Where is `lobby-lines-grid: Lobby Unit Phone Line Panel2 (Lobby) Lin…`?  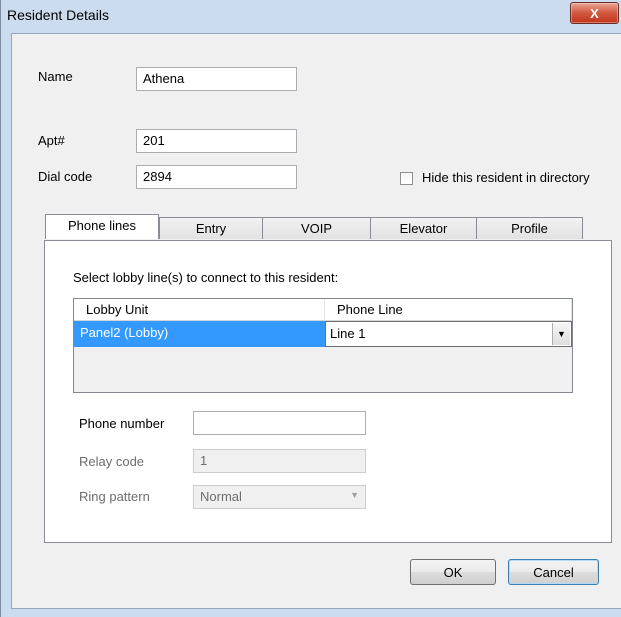 lobby-lines-grid: Lobby Unit Phone Line Panel2 (Lobby) Lin… is located at coordinates (323, 345).